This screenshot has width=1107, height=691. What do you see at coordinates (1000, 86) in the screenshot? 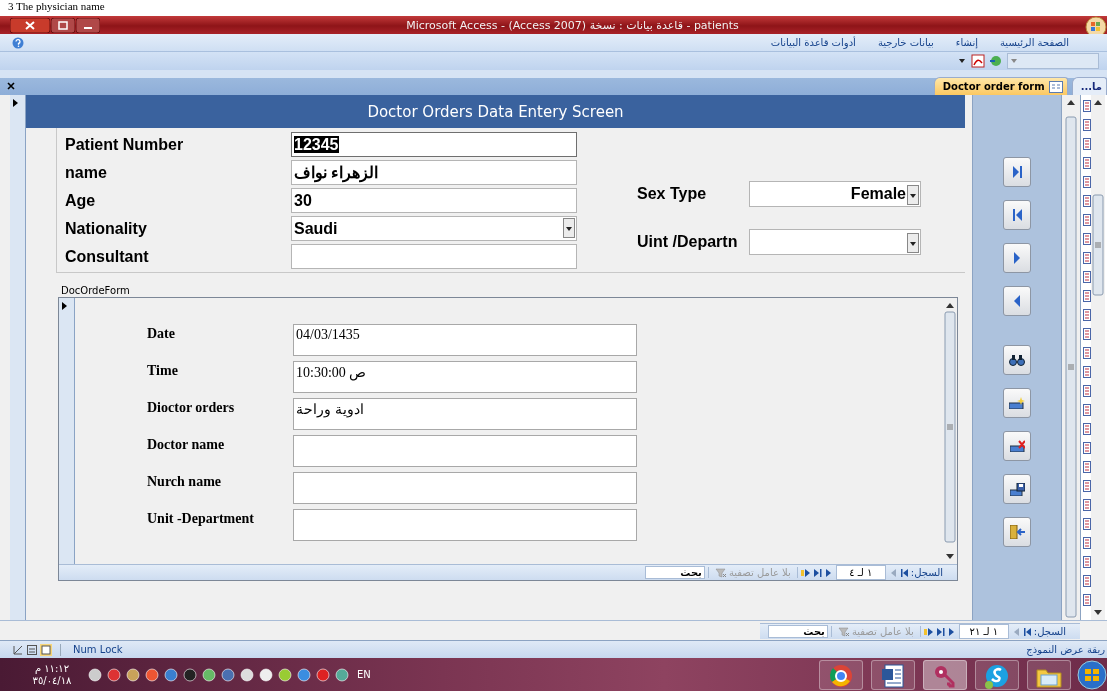
I see `document-tab: Doctor order form` at bounding box center [1000, 86].